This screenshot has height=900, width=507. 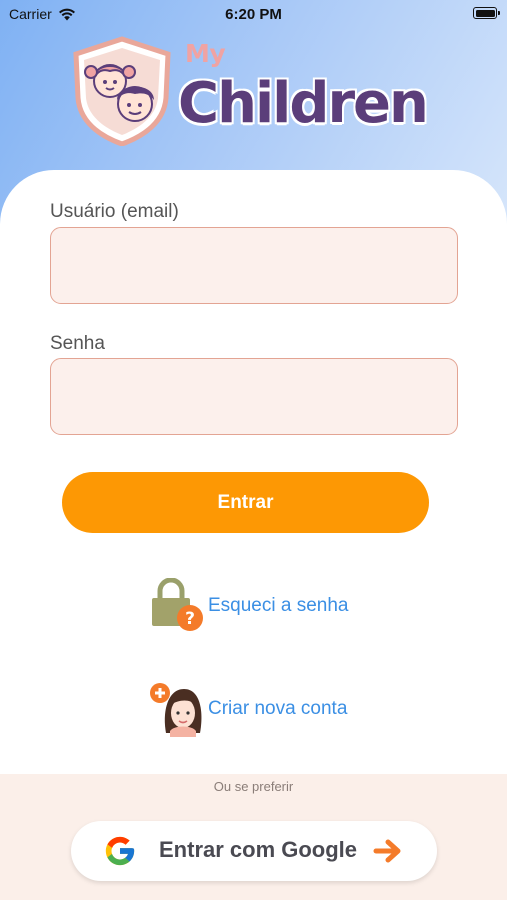 I want to click on forgot-password-link: ? Esqueci a senha, so click(x=249, y=606).